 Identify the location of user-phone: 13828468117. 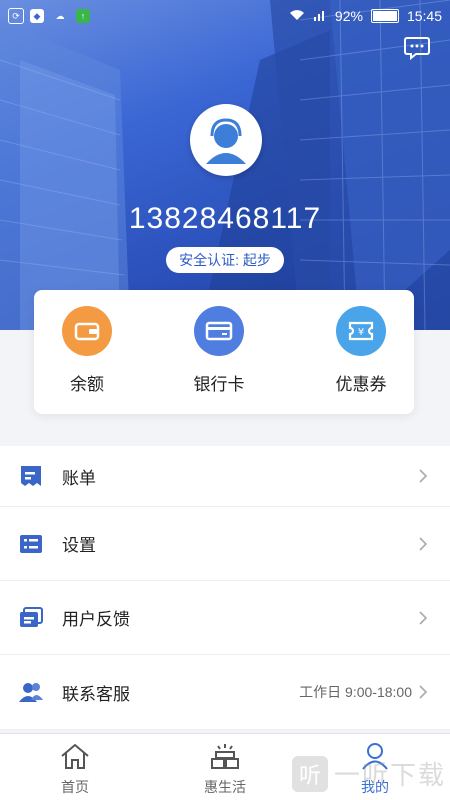
(225, 218).